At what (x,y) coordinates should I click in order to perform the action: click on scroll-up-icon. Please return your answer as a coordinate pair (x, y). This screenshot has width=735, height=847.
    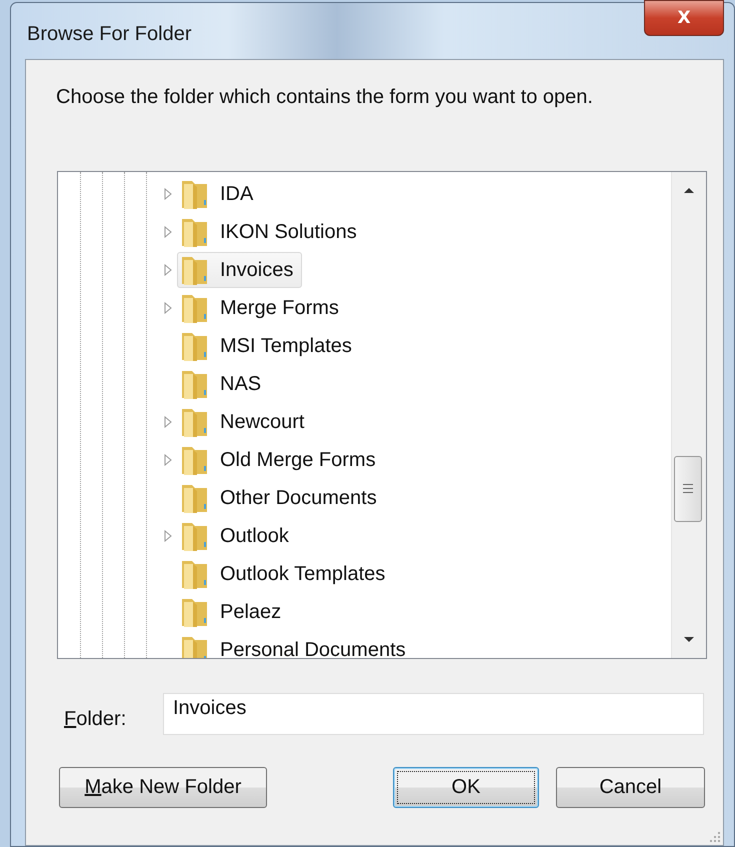
    Looking at the image, I should click on (689, 190).